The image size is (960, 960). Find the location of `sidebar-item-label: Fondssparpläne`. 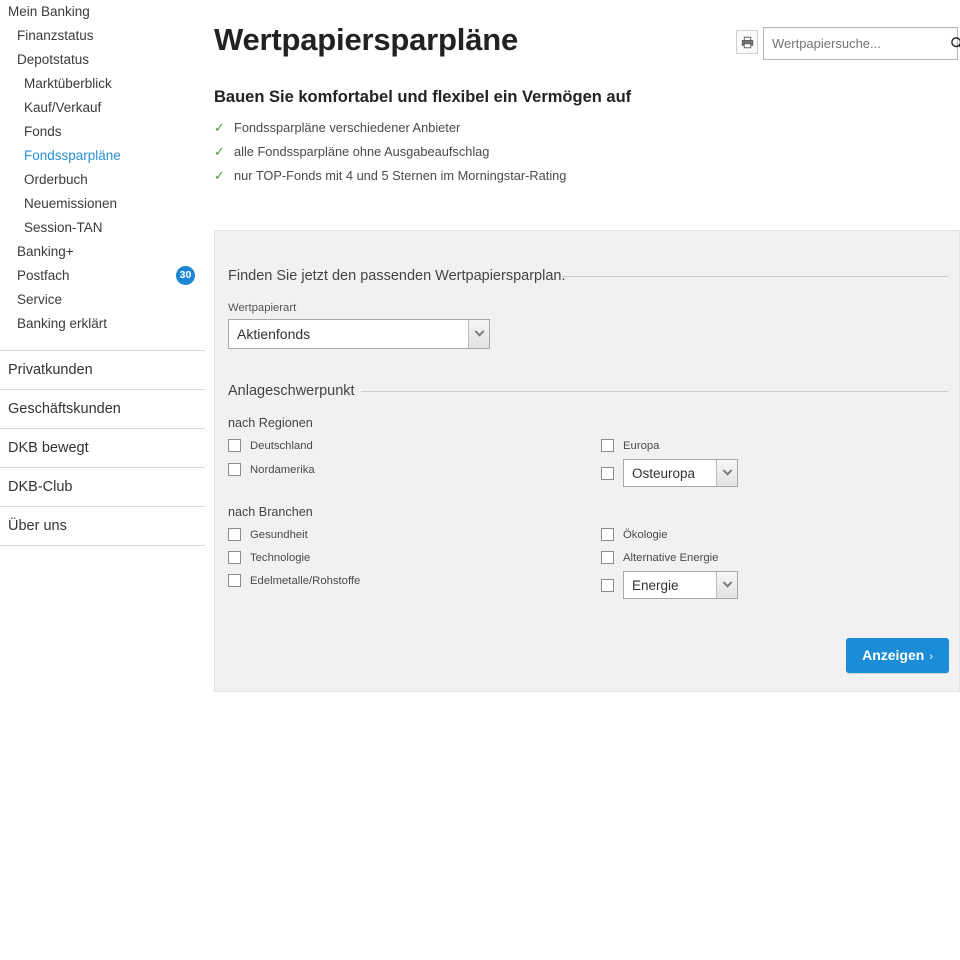

sidebar-item-label: Fondssparpläne is located at coordinates (72, 155).